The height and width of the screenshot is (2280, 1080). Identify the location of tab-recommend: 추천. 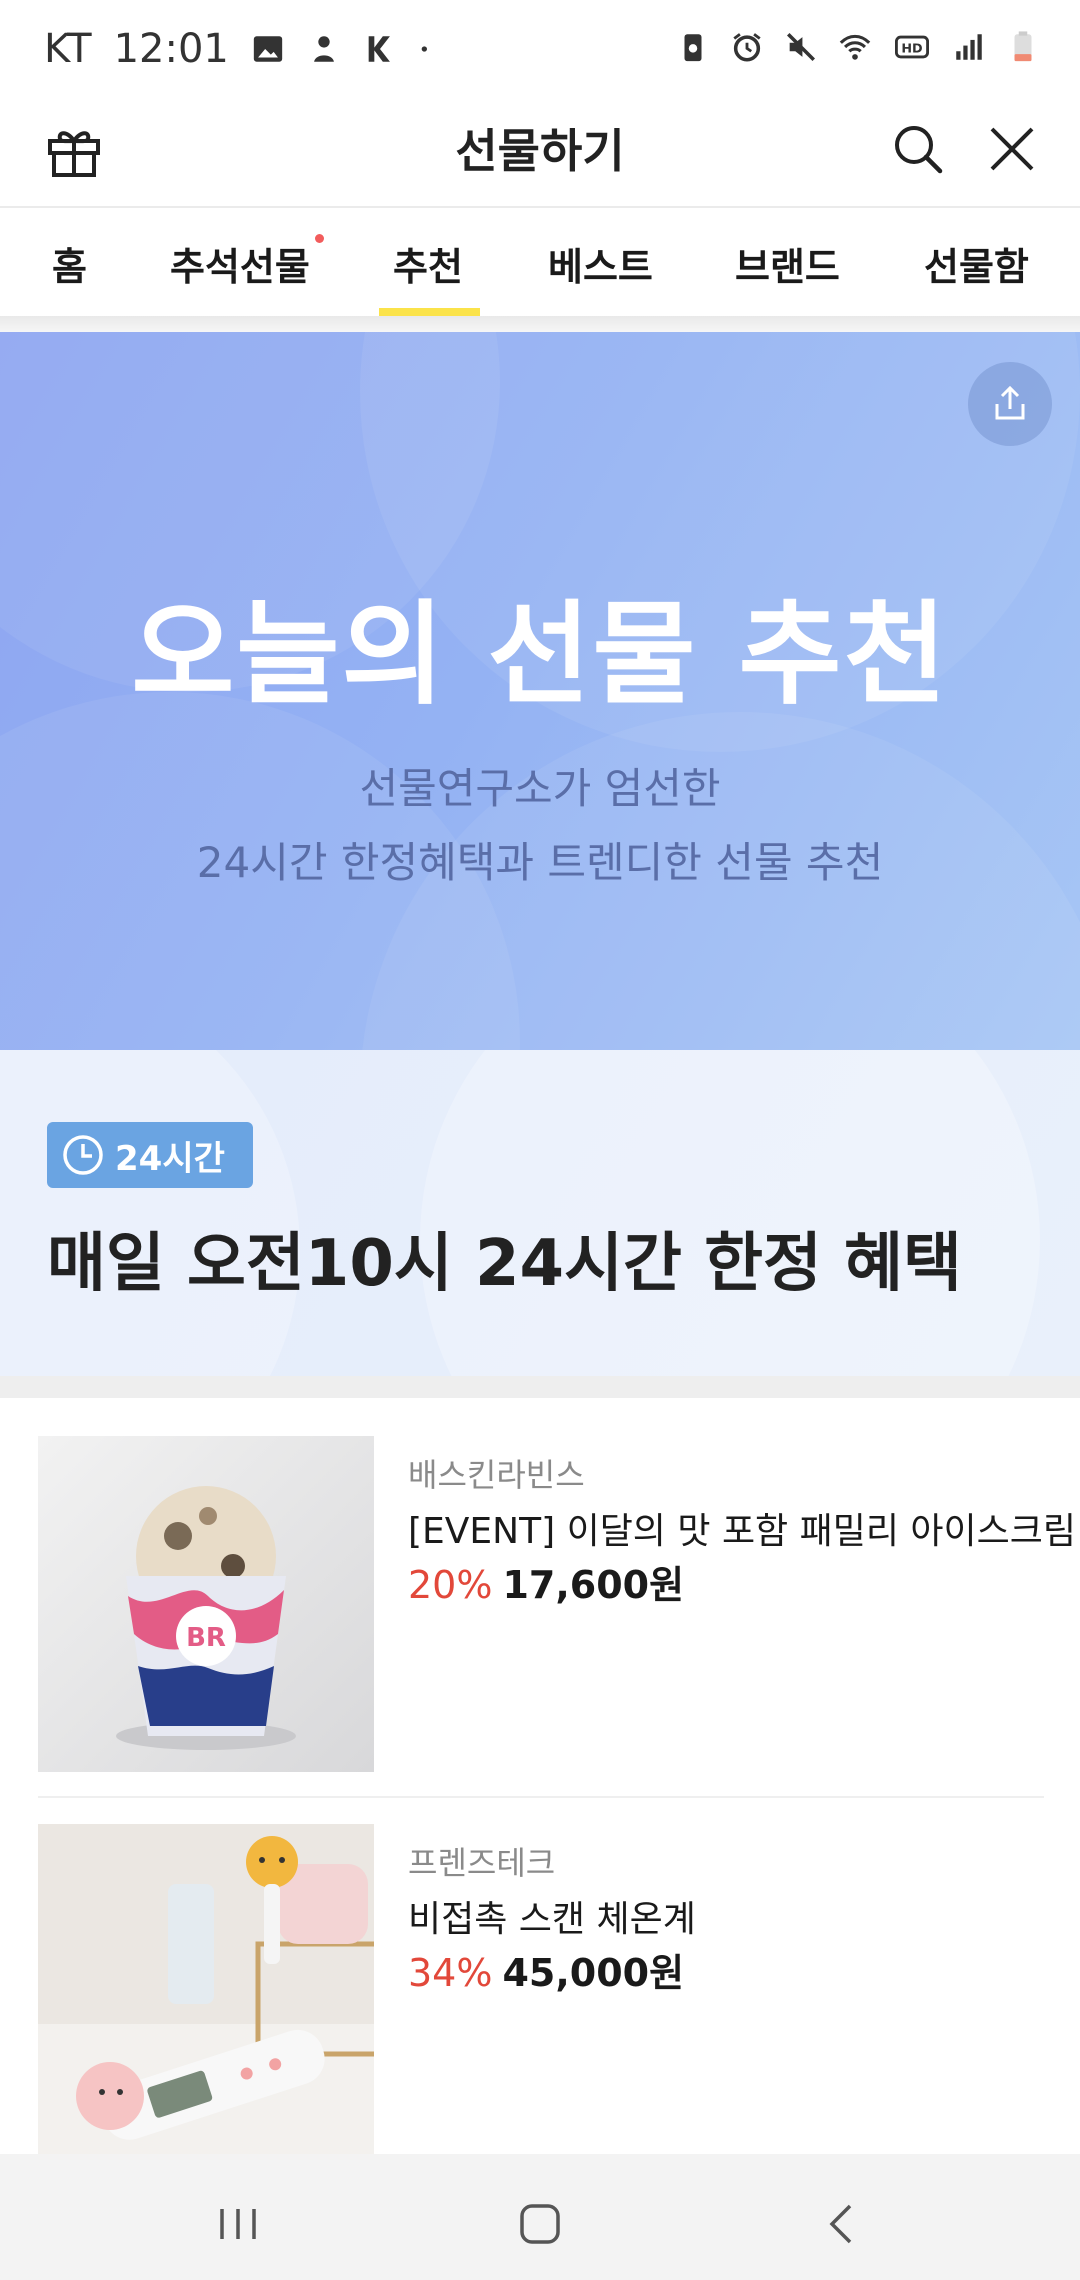
(428, 263).